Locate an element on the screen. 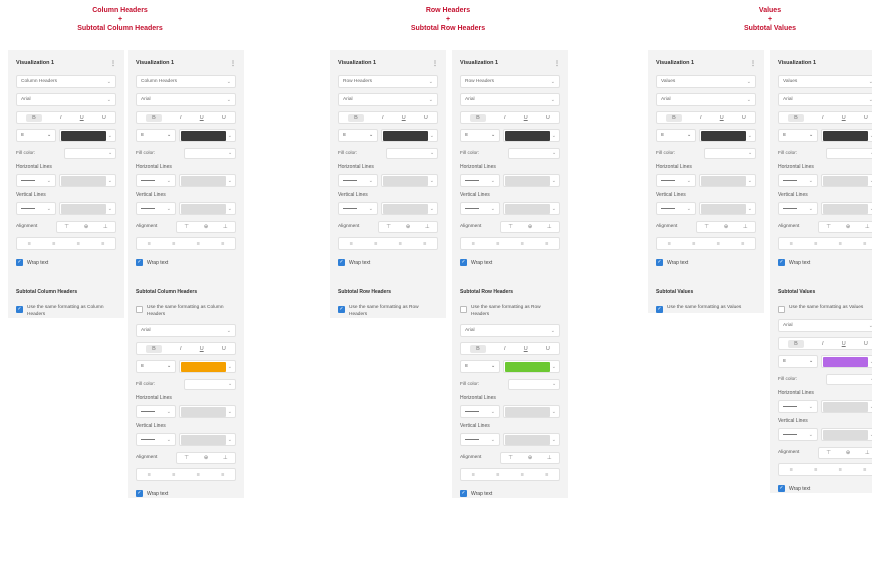  element-selector-dropdown: Column Headers ⌄ is located at coordinates (66, 81).